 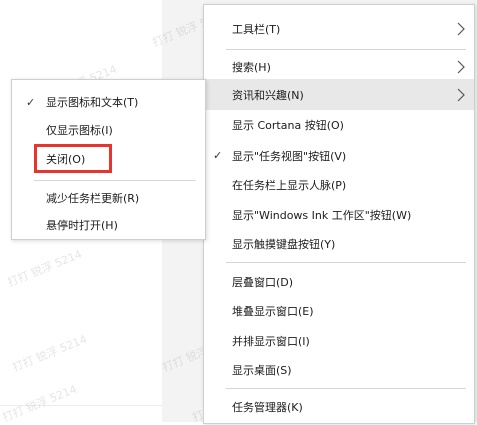 I want to click on menu-item-show-cortana: 显示 Cortana 按钮(O), so click(x=339, y=124).